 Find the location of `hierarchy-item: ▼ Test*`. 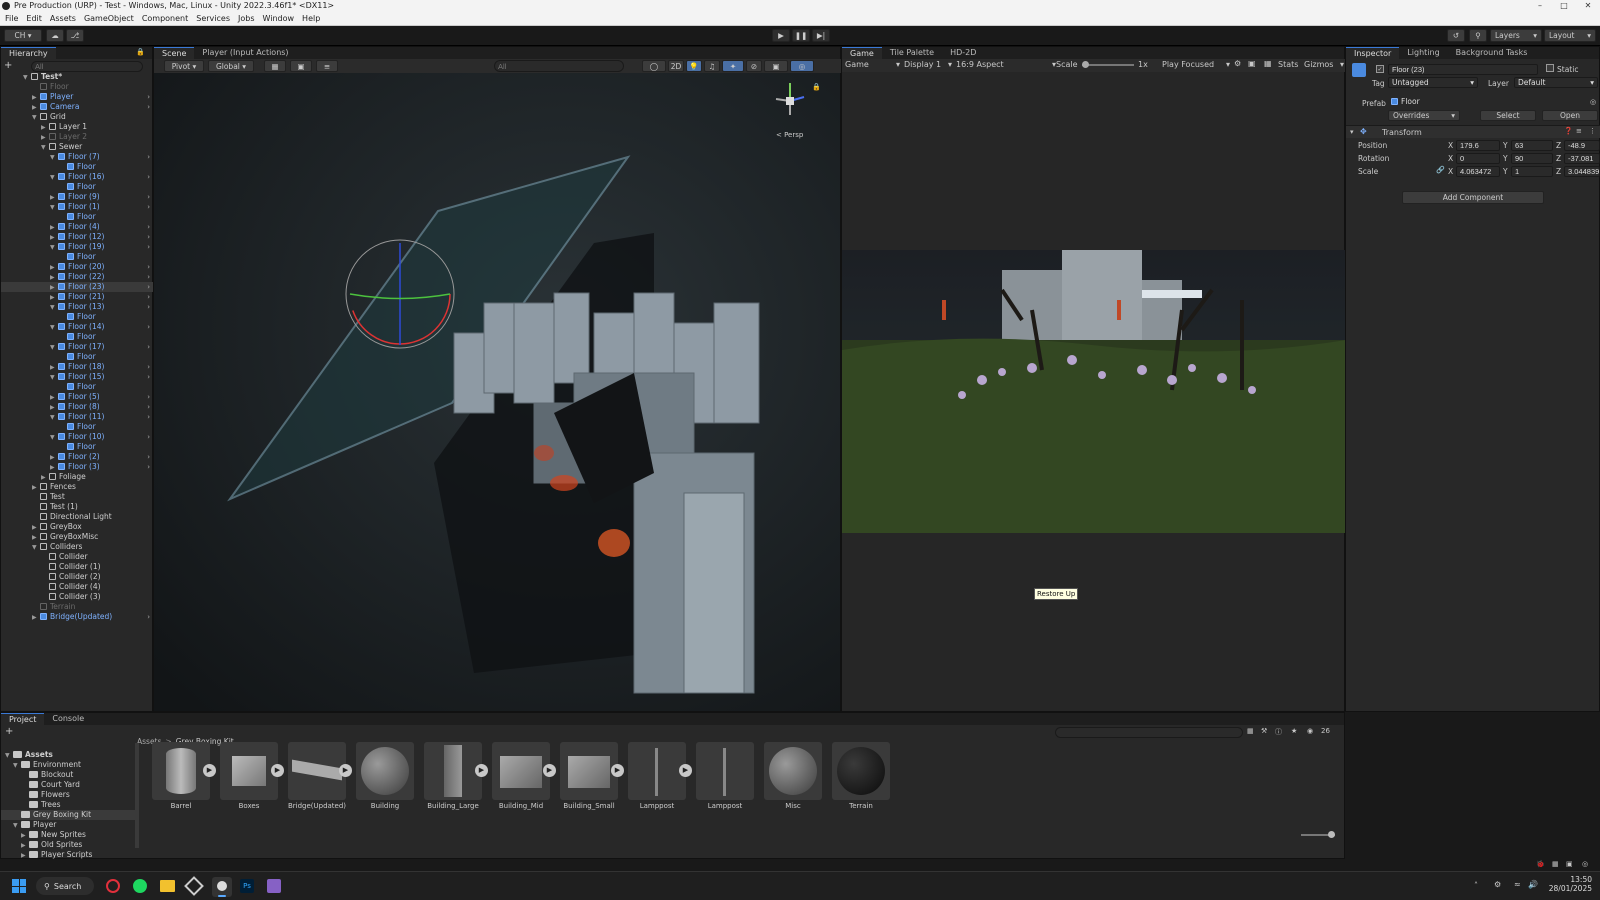

hierarchy-item: ▼ Test* is located at coordinates (77, 77).